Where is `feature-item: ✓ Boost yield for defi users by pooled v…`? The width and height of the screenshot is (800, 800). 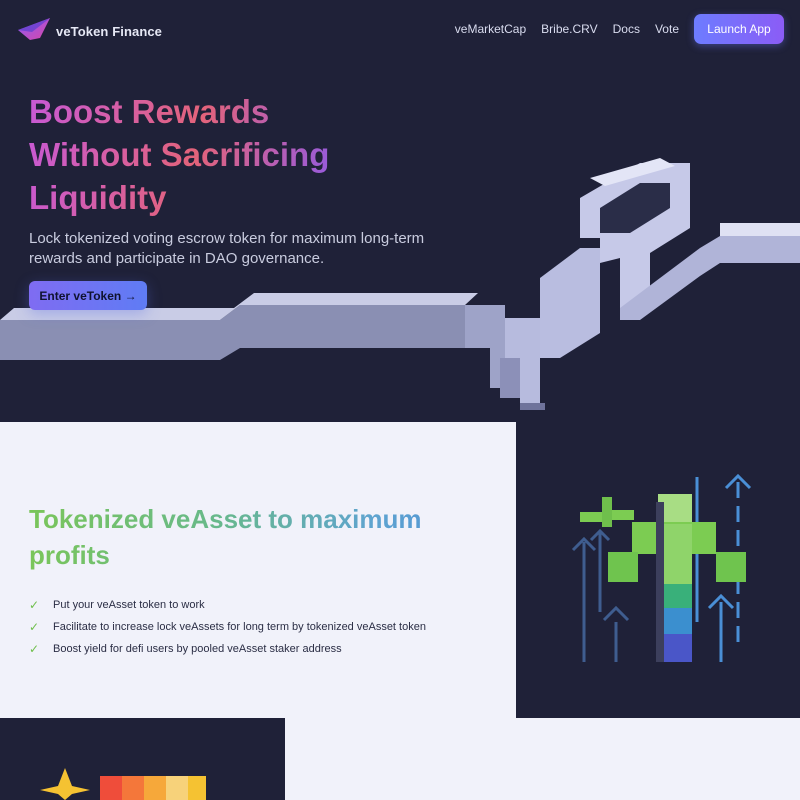
feature-item: ✓ Boost yield for defi users by pooled v… is located at coordinates (227, 649).